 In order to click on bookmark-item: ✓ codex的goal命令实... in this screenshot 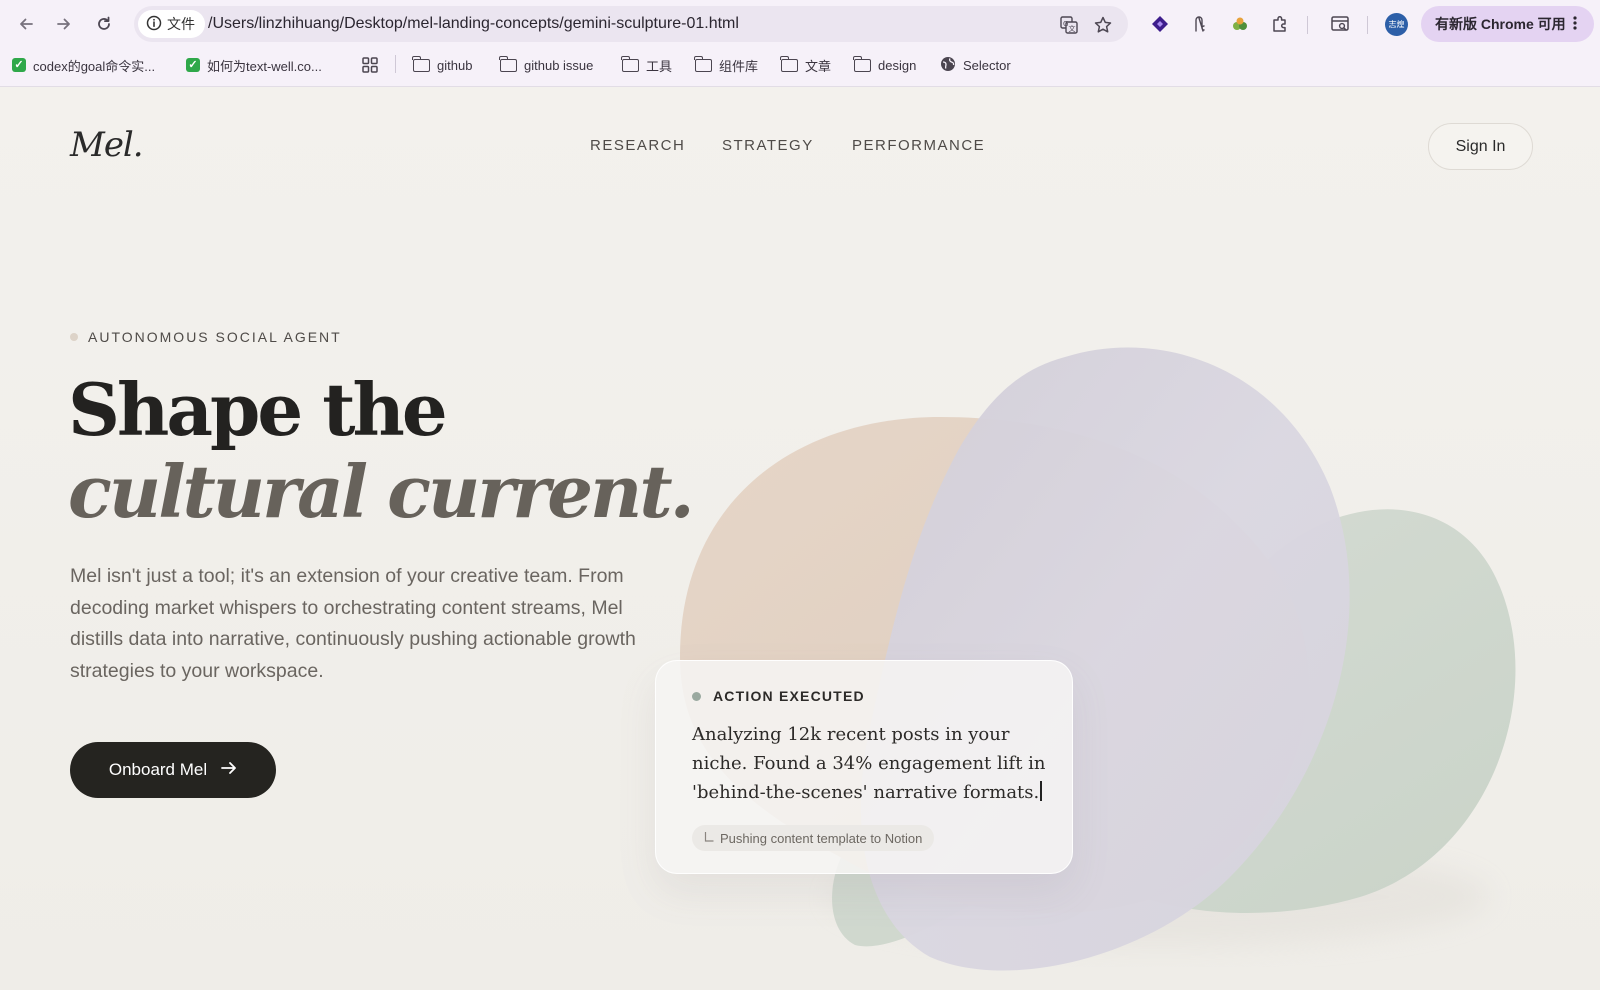, I will do `click(83, 65)`.